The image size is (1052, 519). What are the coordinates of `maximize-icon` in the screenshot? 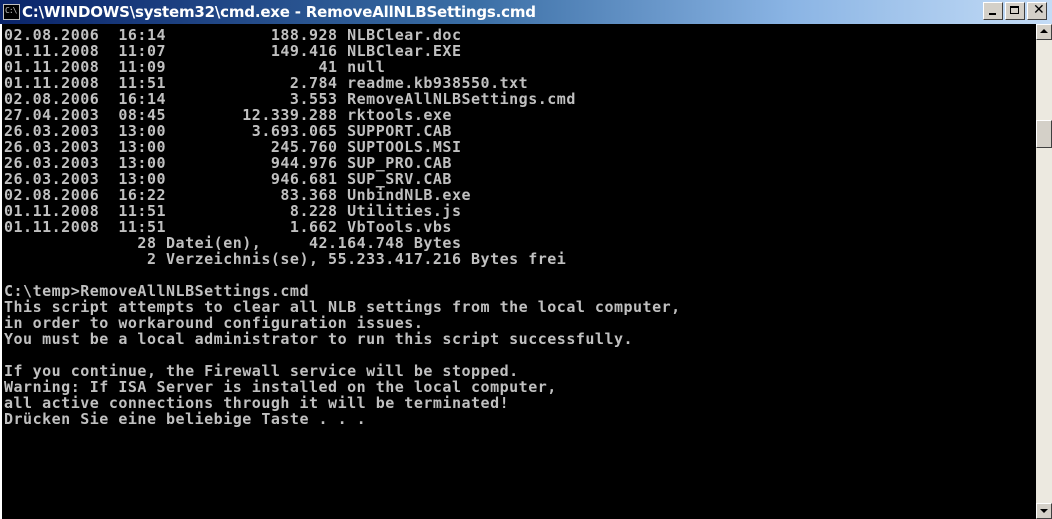 It's located at (1015, 11).